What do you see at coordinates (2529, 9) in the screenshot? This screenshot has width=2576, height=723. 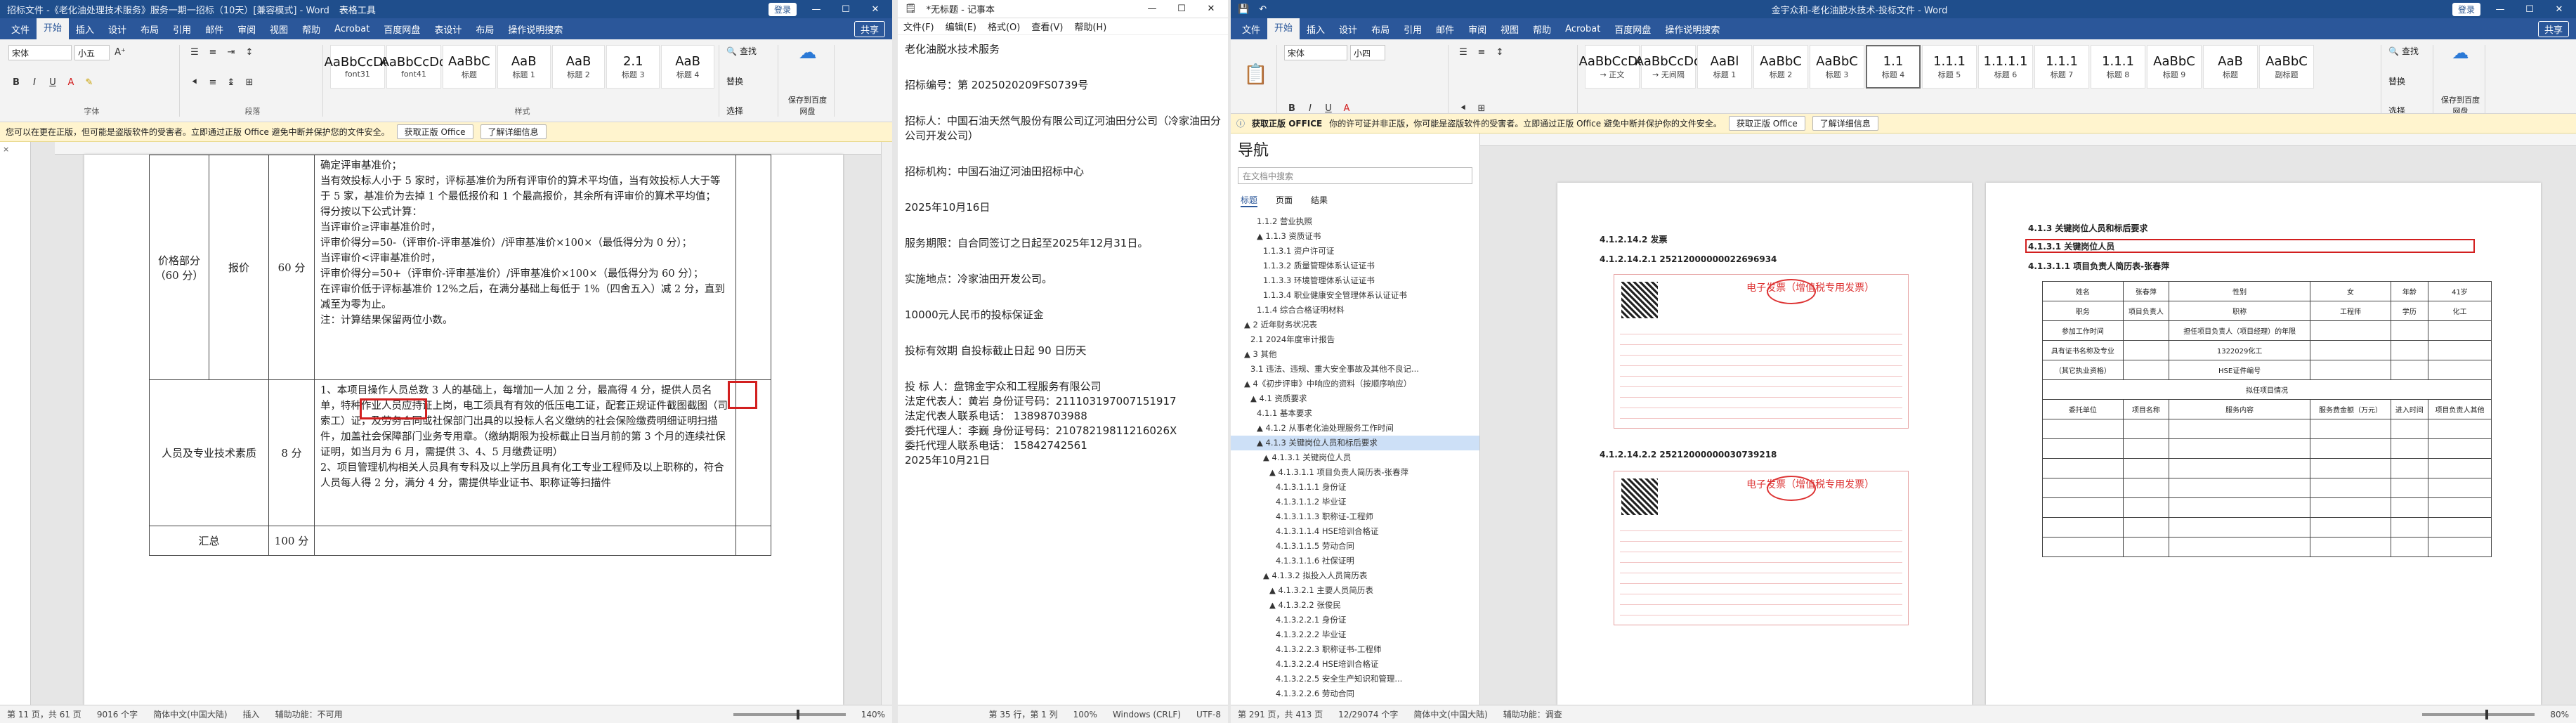 I see `maximize-icon: ☐` at bounding box center [2529, 9].